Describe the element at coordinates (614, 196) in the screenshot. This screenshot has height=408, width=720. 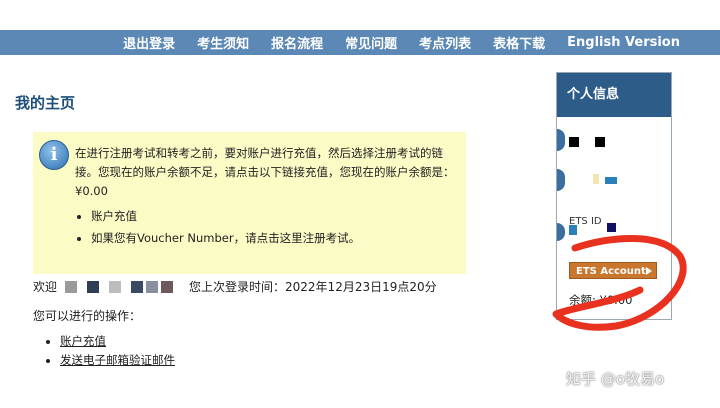
I see `personal-info-panel: 个人信息 ETS ID ETS Account 余额: ¥0.00` at that location.